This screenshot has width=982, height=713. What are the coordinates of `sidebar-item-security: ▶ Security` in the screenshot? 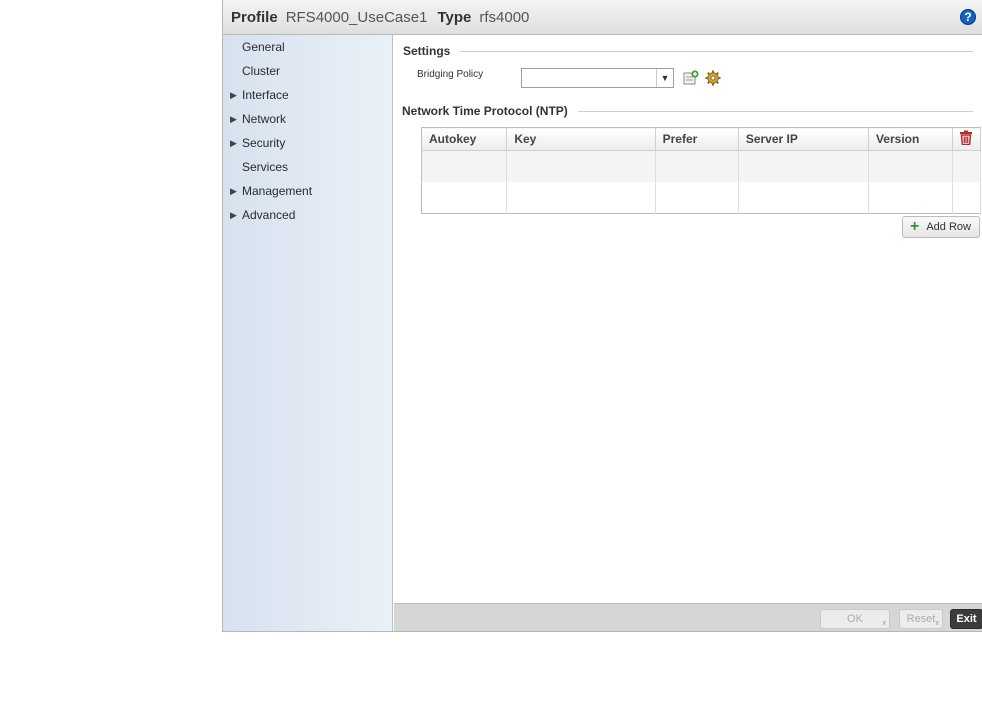 It's located at (307, 143).